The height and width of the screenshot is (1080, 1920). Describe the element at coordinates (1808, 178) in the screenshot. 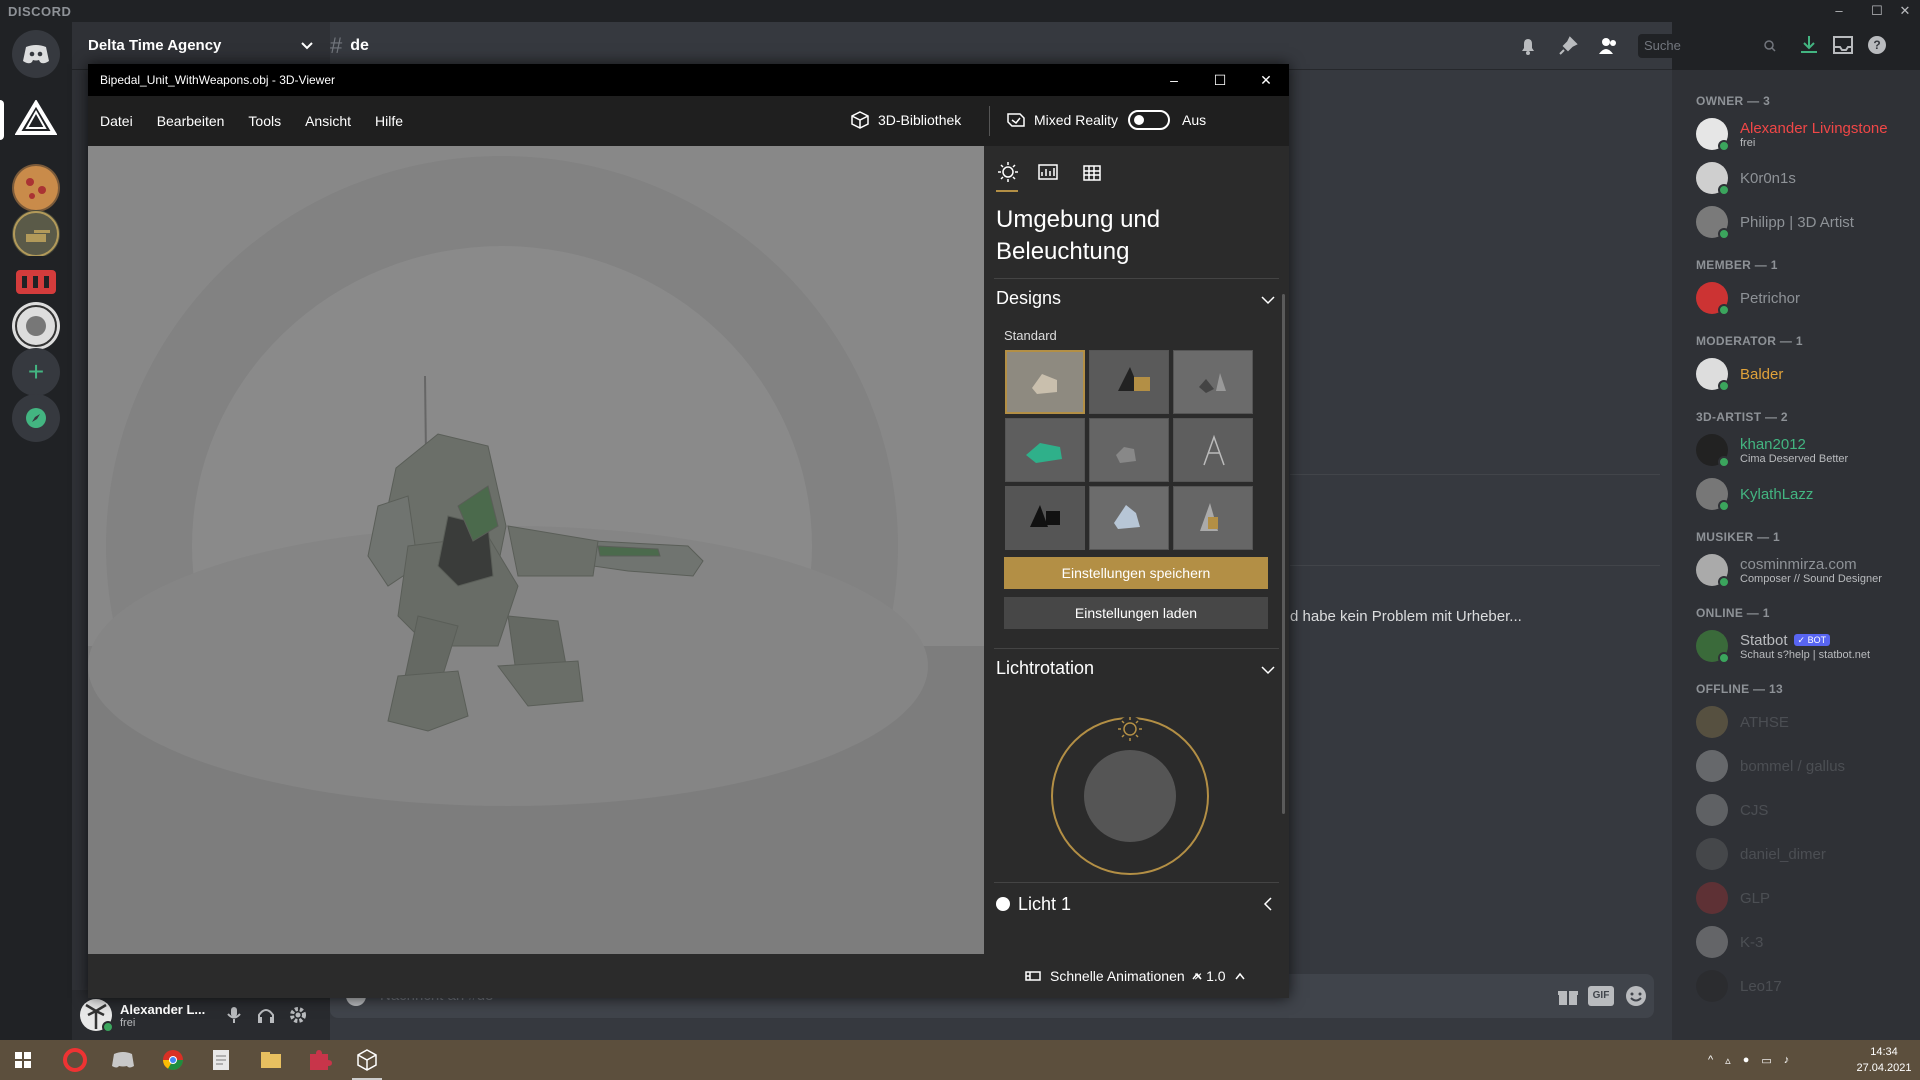

I see `member-item: K0r0n1s` at that location.